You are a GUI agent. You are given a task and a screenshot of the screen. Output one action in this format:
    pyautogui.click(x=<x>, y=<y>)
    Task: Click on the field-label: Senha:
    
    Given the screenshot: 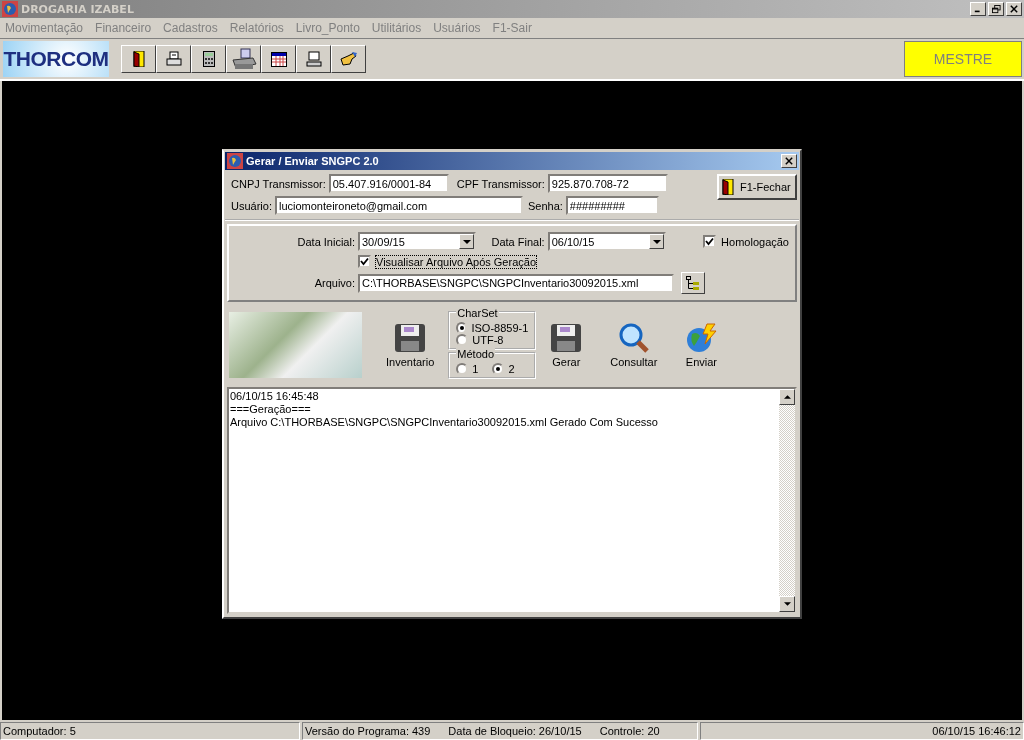 What is the action you would take?
    pyautogui.click(x=545, y=205)
    